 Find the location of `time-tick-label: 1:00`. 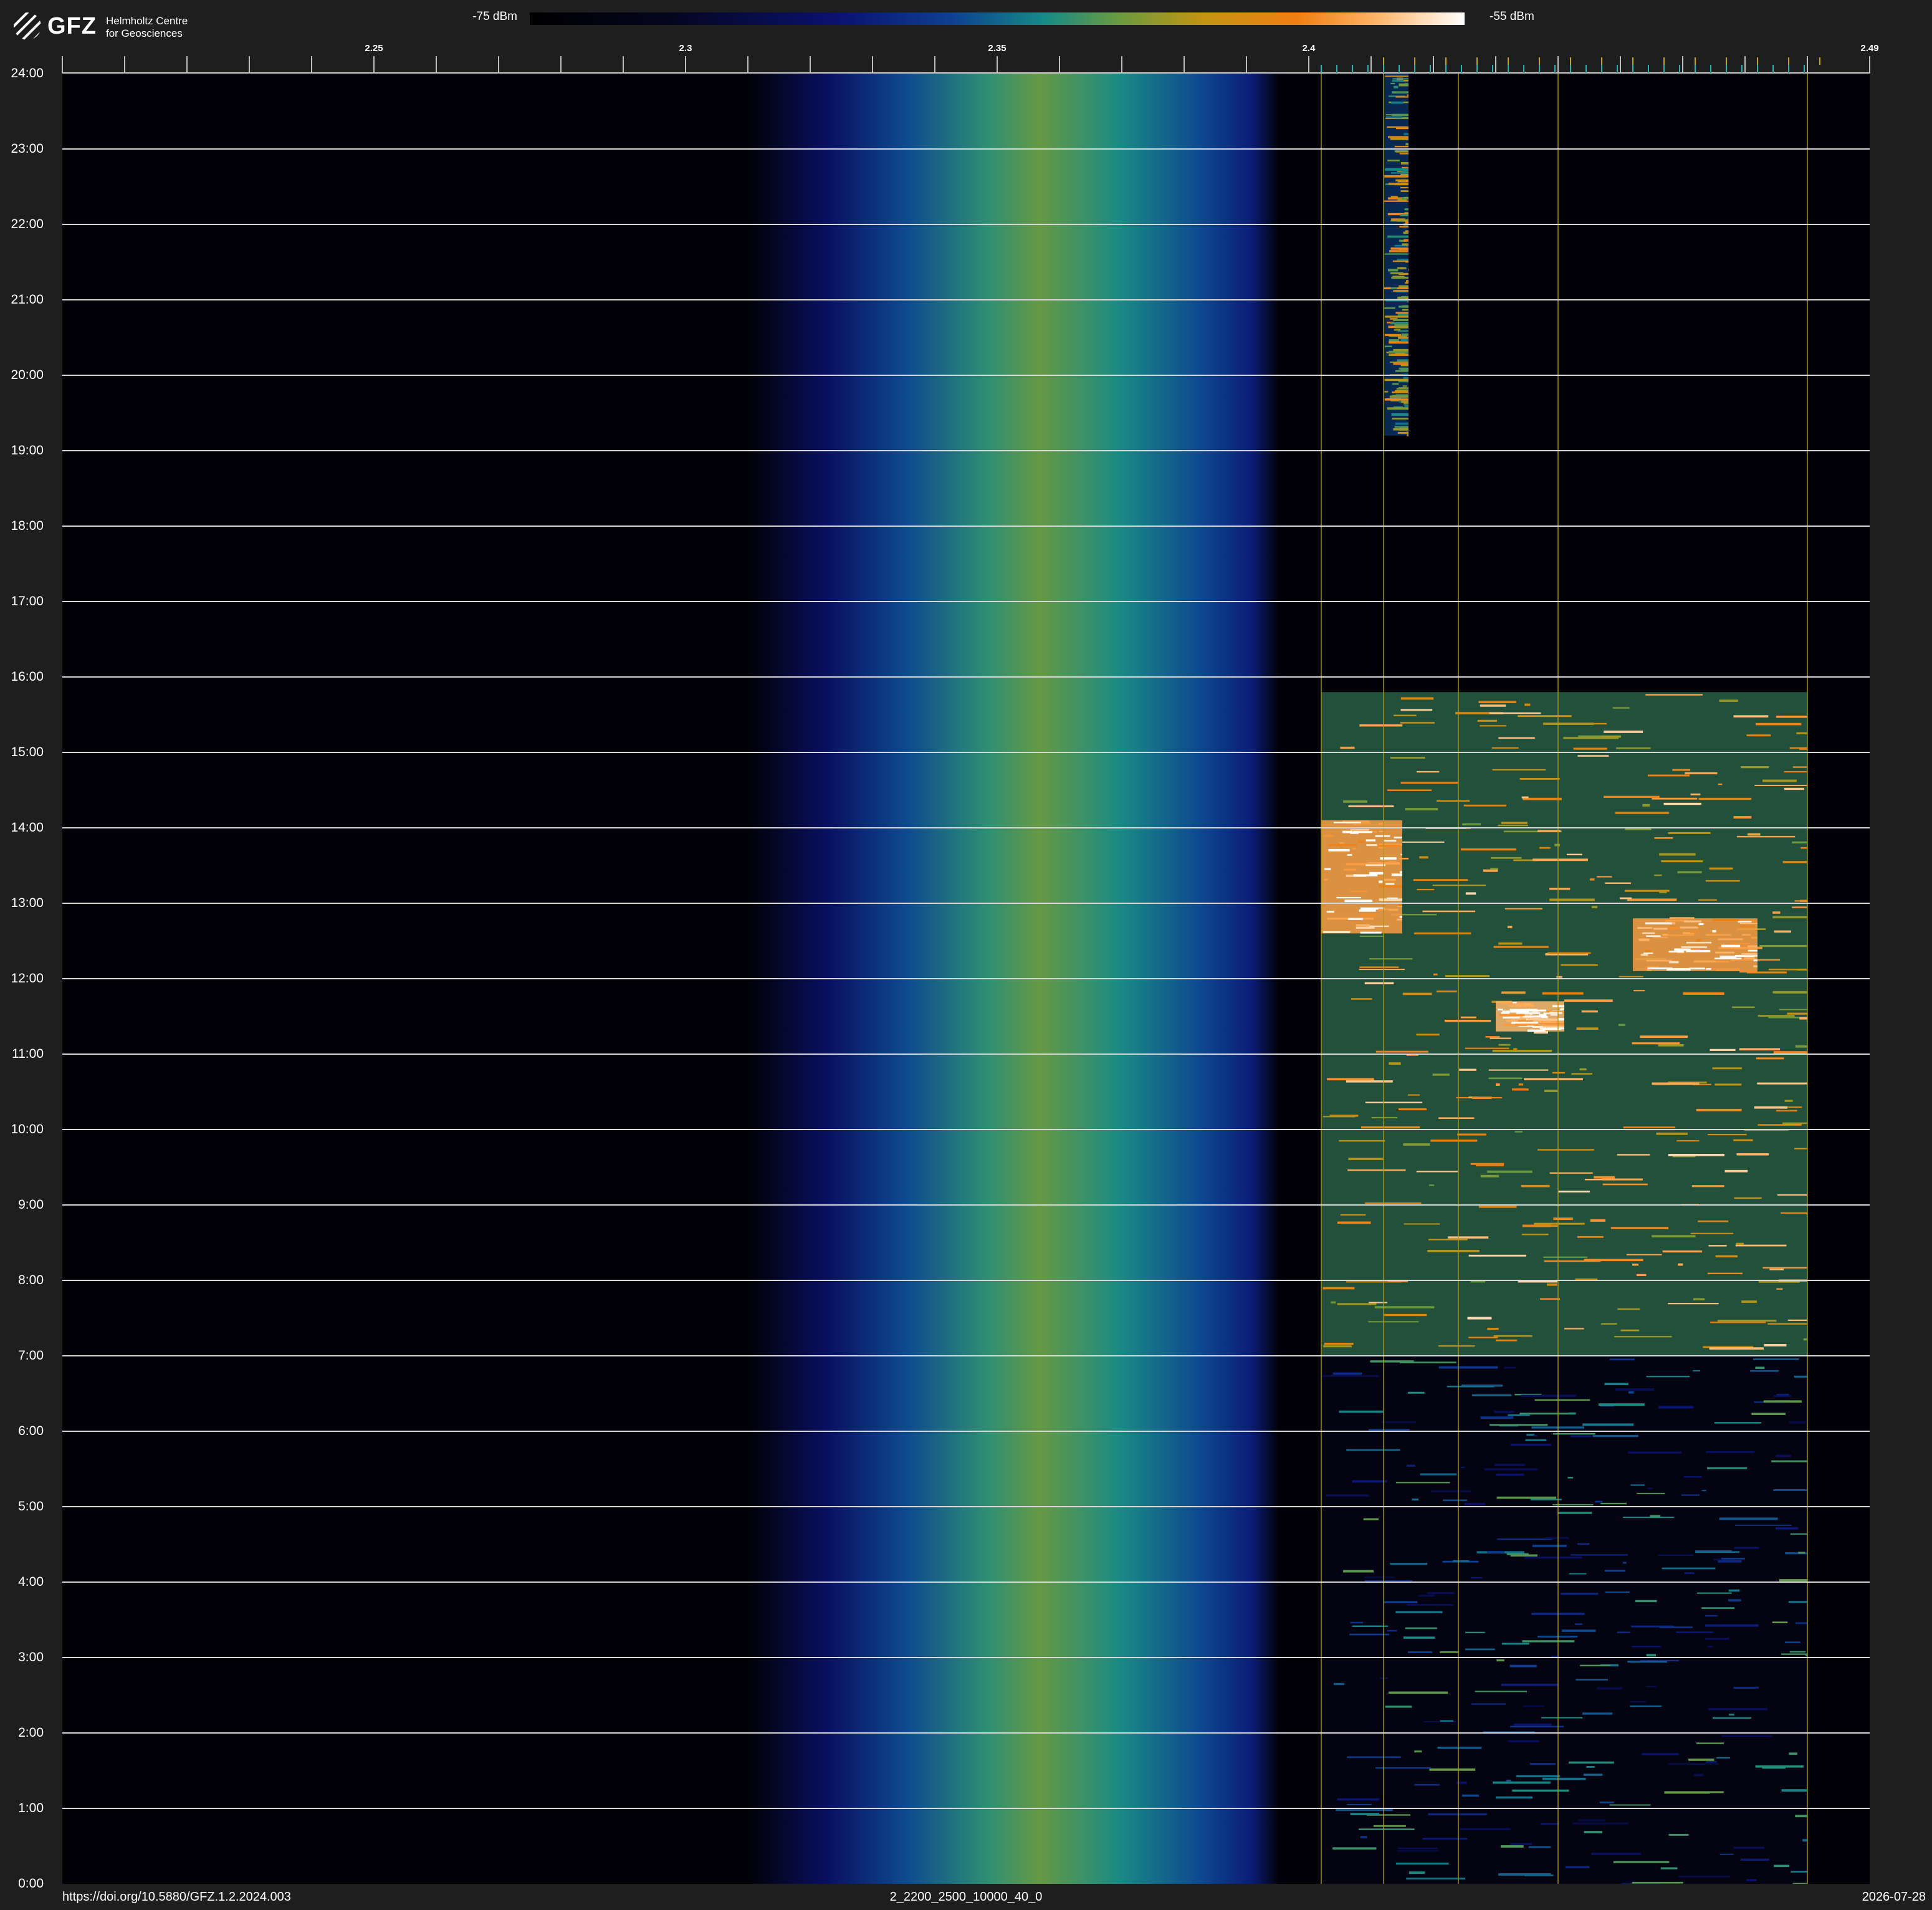

time-tick-label: 1:00 is located at coordinates (31, 1808).